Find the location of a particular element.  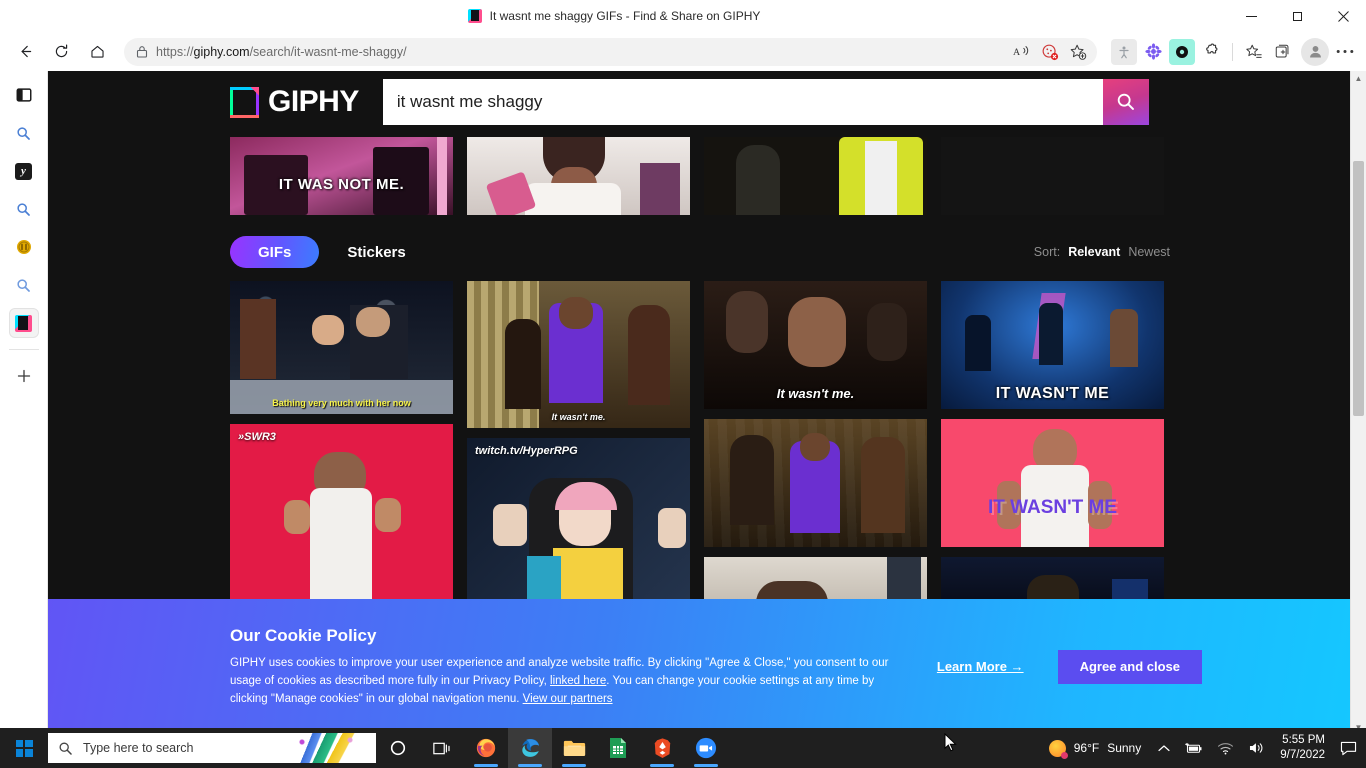

folder-icon is located at coordinates (574, 748).